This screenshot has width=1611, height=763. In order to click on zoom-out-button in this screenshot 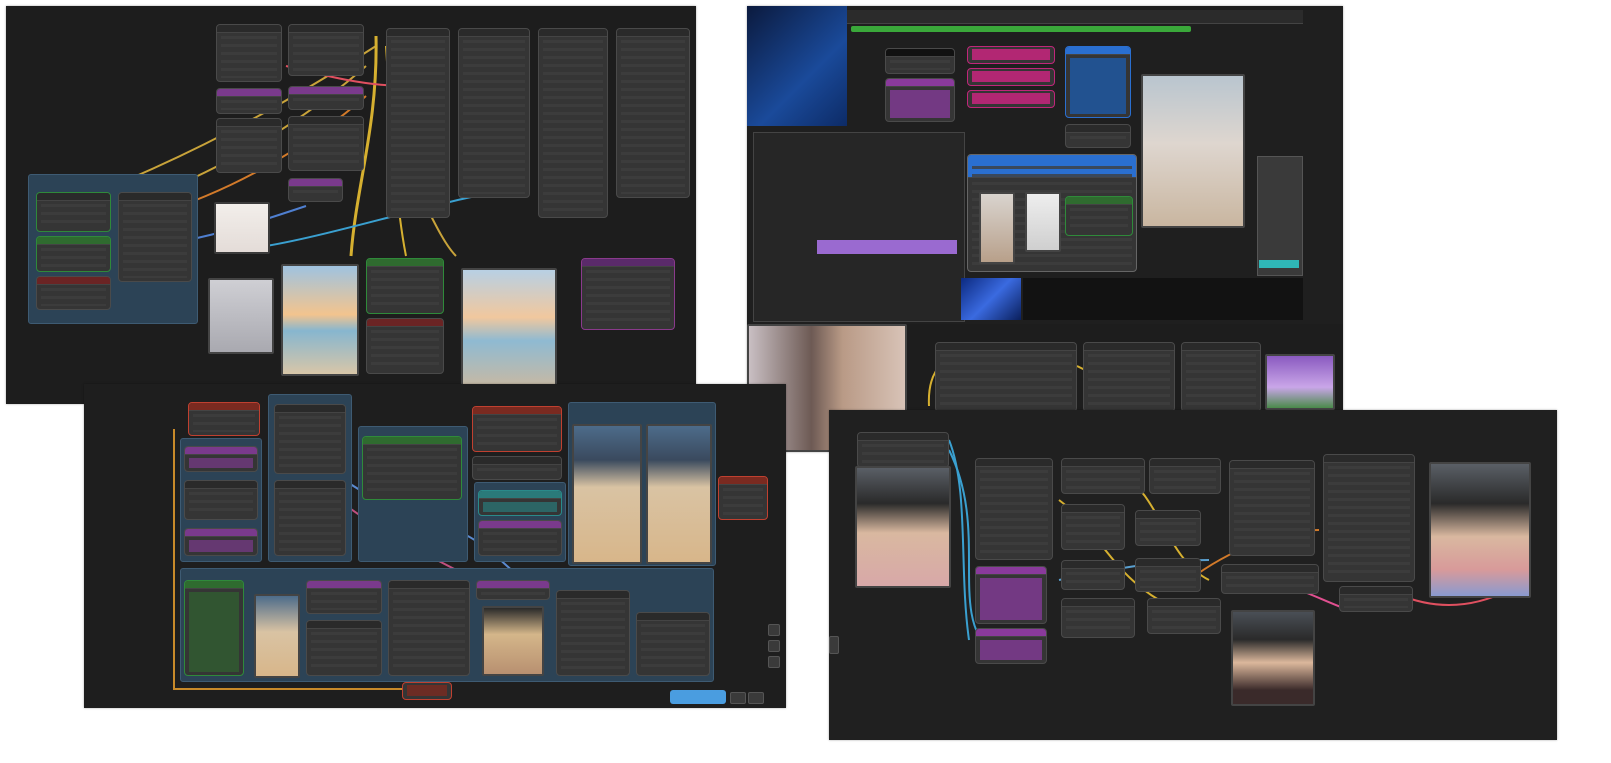, I will do `click(774, 646)`.